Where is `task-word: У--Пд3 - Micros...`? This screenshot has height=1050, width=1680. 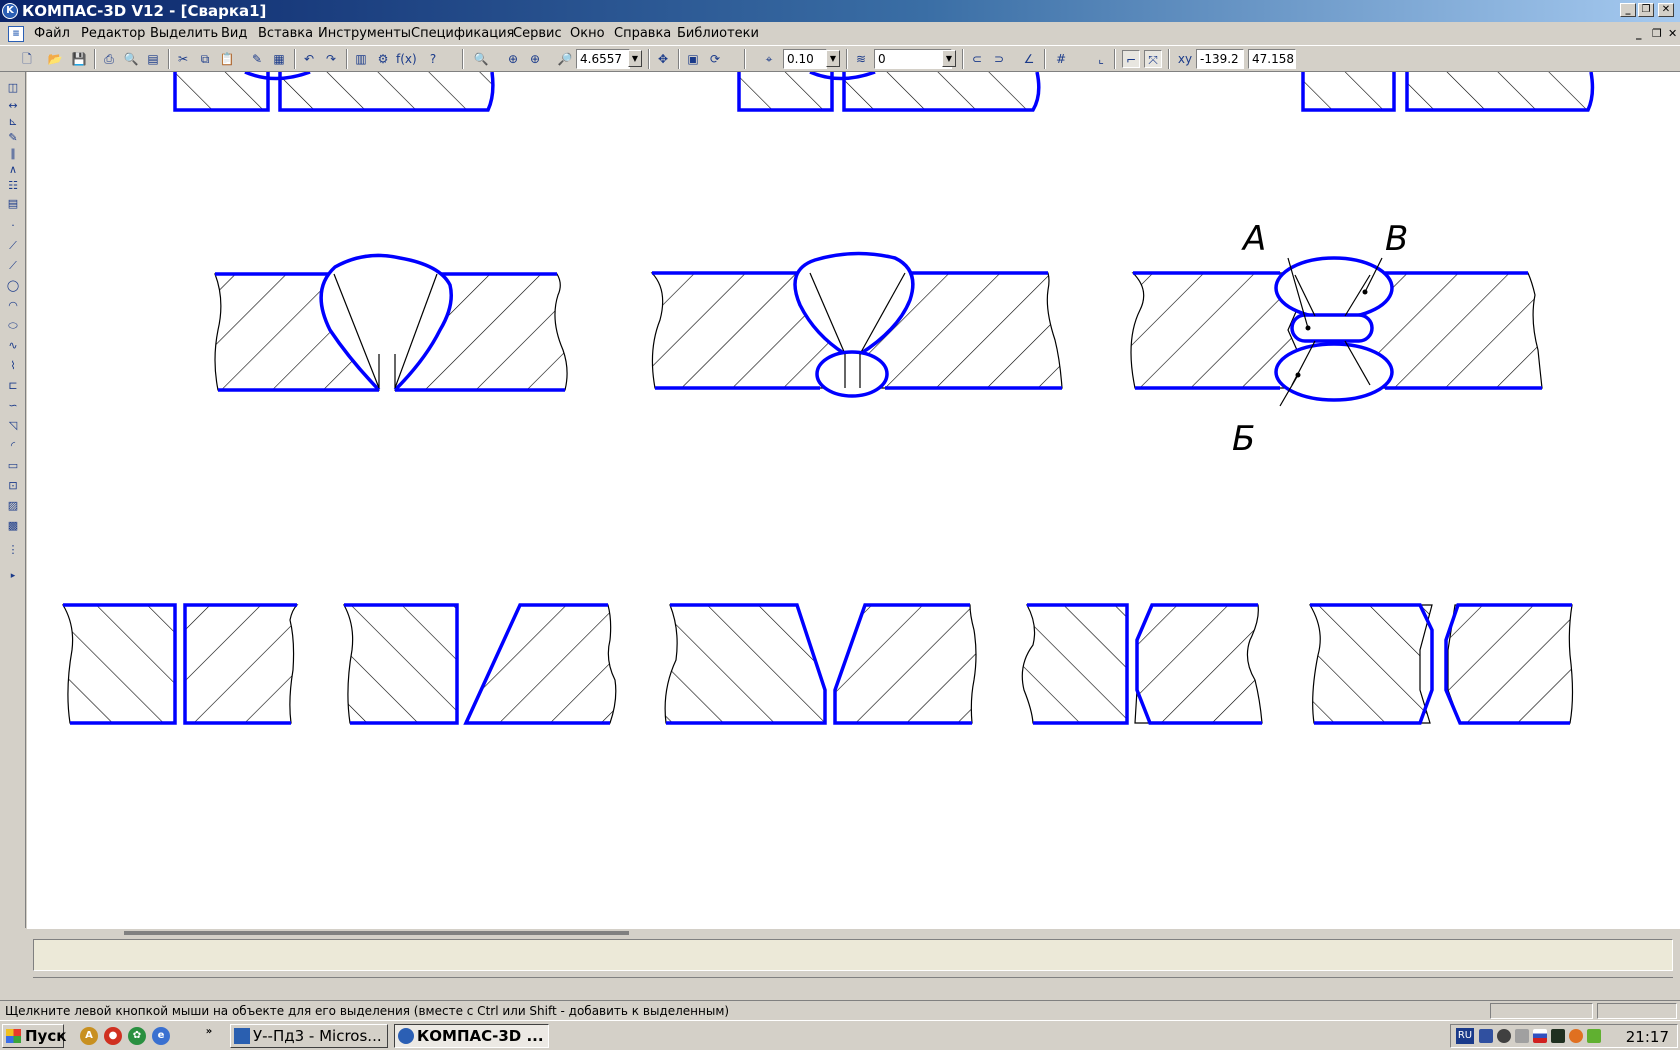 task-word: У--Пд3 - Micros... is located at coordinates (309, 1036).